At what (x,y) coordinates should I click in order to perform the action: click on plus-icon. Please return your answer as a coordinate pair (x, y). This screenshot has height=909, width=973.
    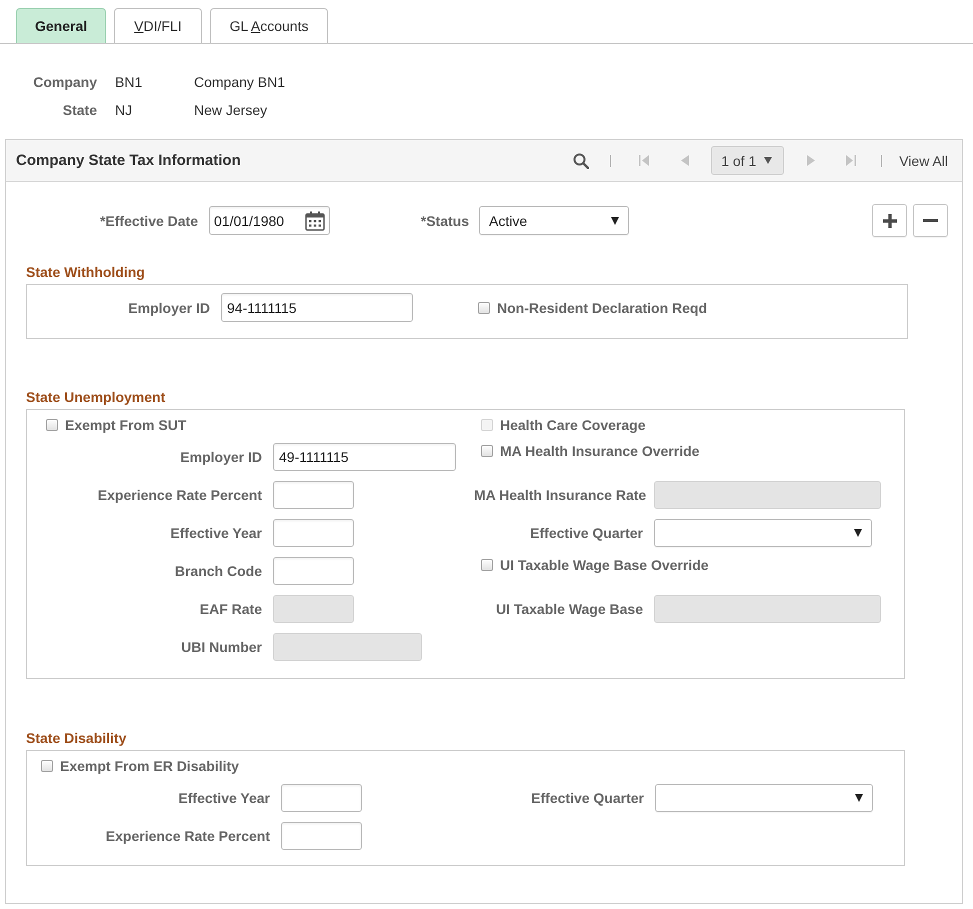
    Looking at the image, I should click on (889, 221).